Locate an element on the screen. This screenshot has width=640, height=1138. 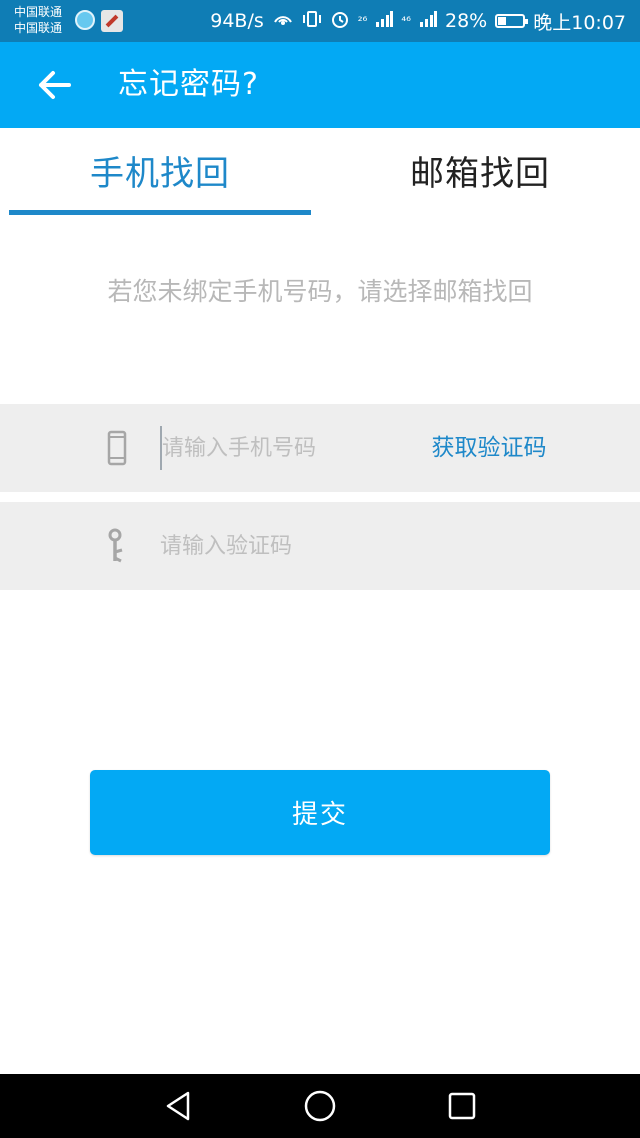
battery-icon is located at coordinates (512, 21).